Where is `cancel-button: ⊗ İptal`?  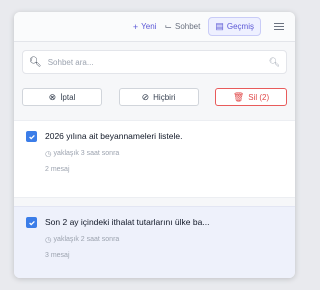 cancel-button: ⊗ İptal is located at coordinates (62, 97).